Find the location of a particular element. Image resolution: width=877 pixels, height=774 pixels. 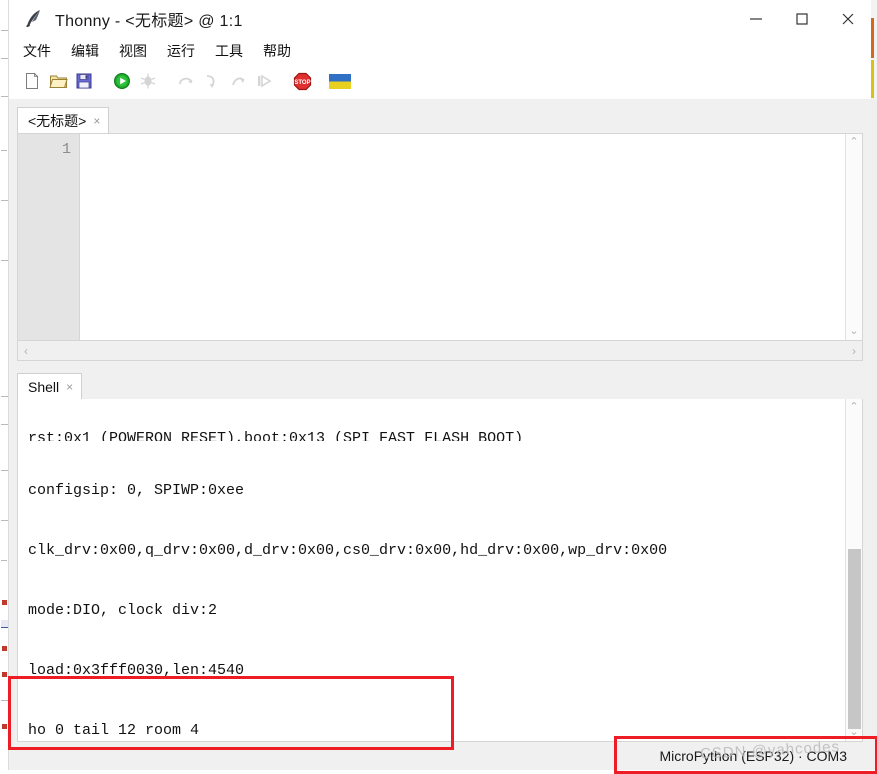

debug-icon is located at coordinates (148, 81).